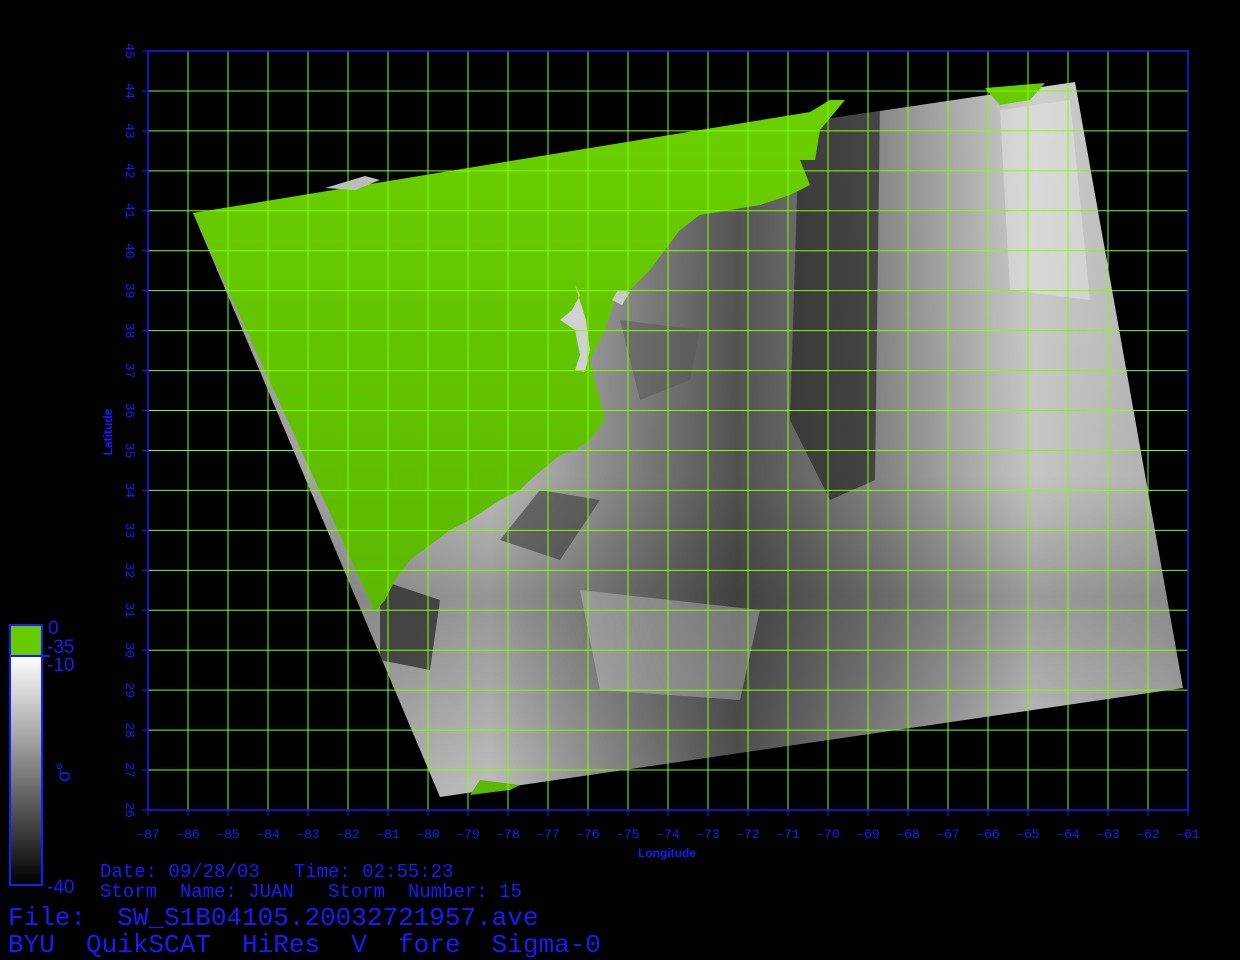 The image size is (1240, 960). What do you see at coordinates (1107, 834) in the screenshot?
I see `lon-tick-label: -63` at bounding box center [1107, 834].